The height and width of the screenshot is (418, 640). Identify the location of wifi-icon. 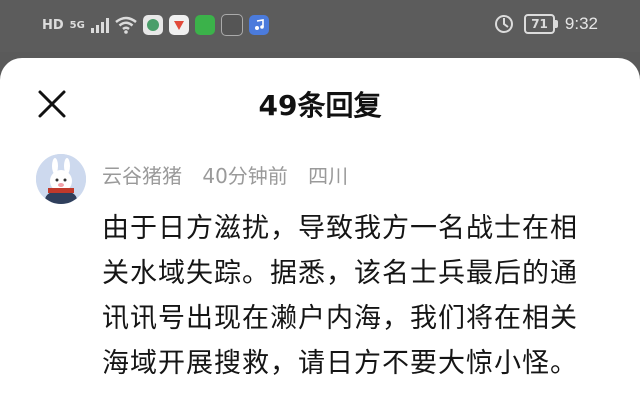
(126, 25).